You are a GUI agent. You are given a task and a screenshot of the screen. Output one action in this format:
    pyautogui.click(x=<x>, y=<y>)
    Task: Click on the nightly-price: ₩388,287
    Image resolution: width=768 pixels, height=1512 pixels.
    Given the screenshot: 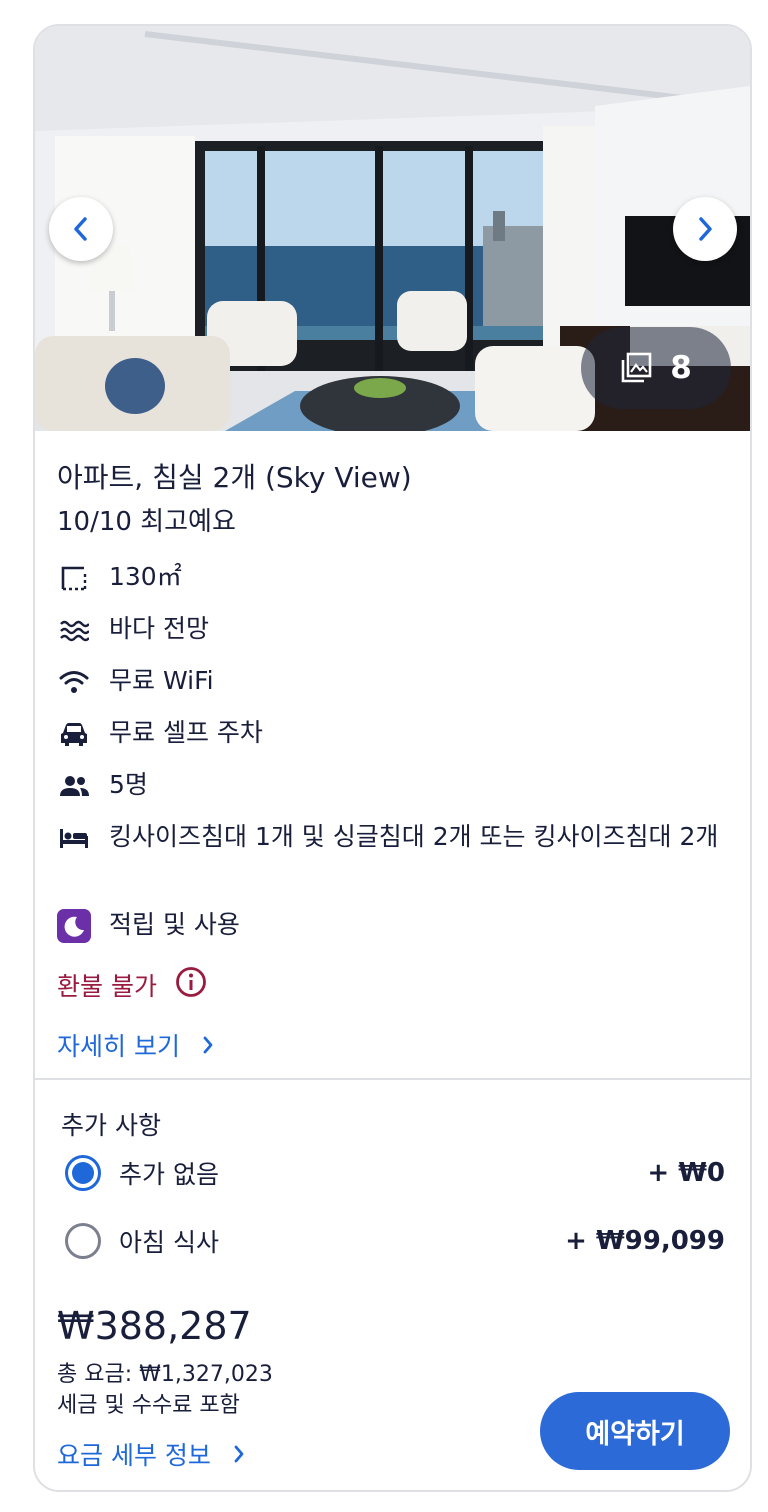 What is the action you would take?
    pyautogui.click(x=154, y=1326)
    